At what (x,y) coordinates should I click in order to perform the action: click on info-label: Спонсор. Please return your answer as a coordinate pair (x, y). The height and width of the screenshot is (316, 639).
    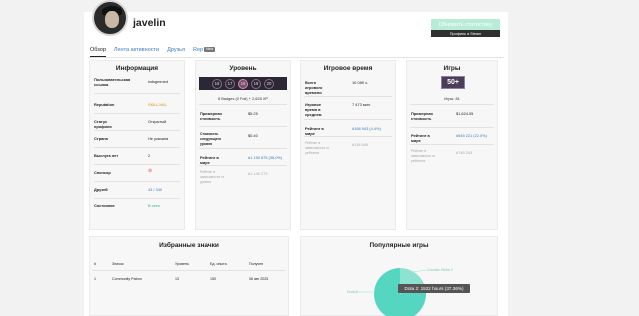
    Looking at the image, I should click on (102, 172).